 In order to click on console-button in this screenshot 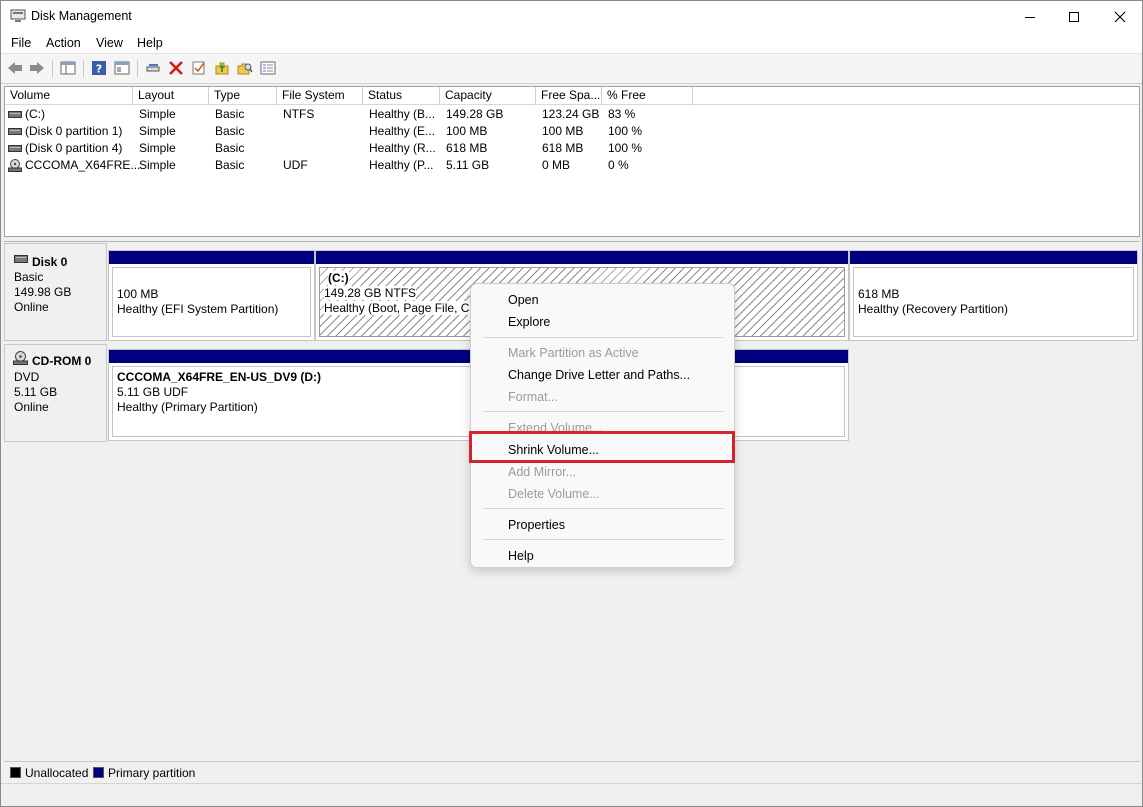, I will do `click(268, 68)`.